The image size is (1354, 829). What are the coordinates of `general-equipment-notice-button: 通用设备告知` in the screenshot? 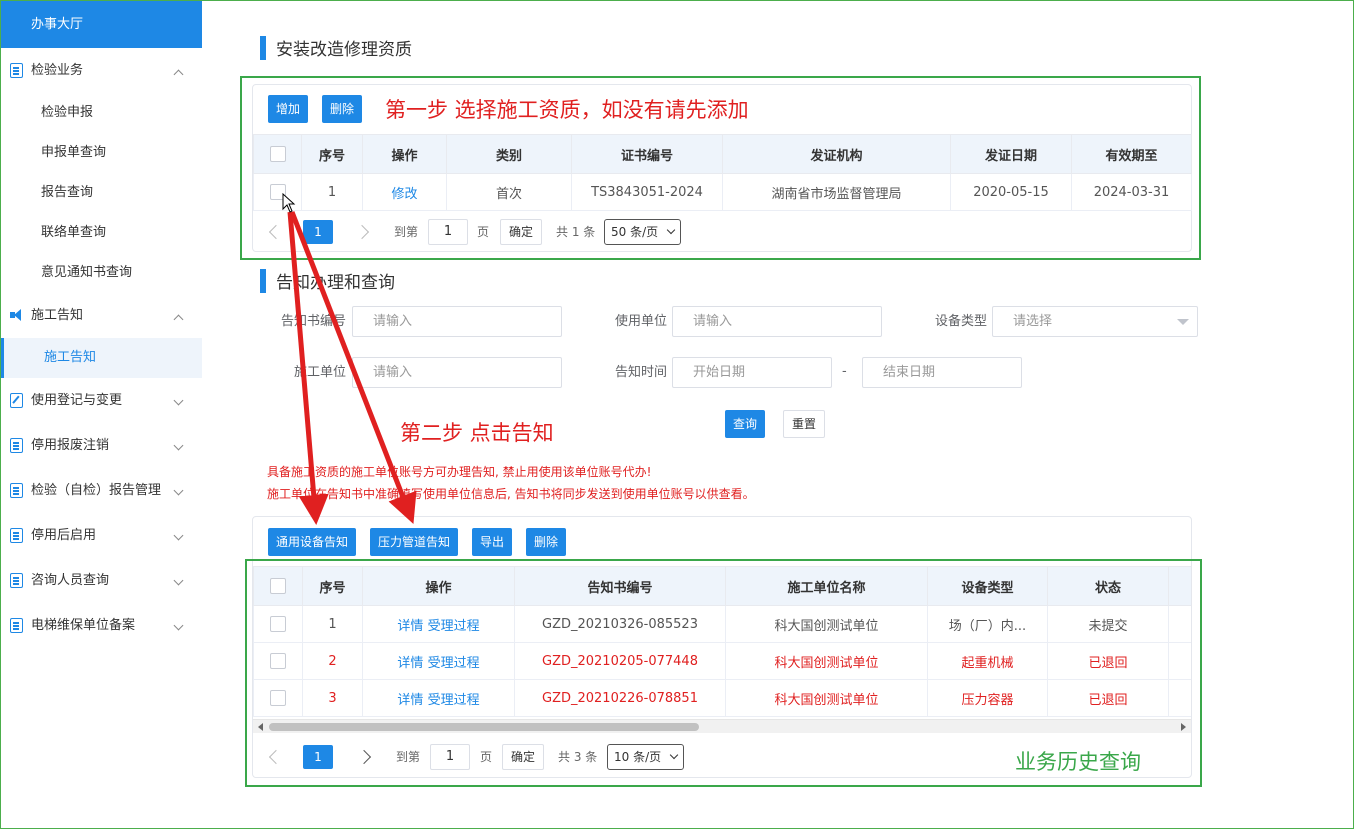 It's located at (312, 542).